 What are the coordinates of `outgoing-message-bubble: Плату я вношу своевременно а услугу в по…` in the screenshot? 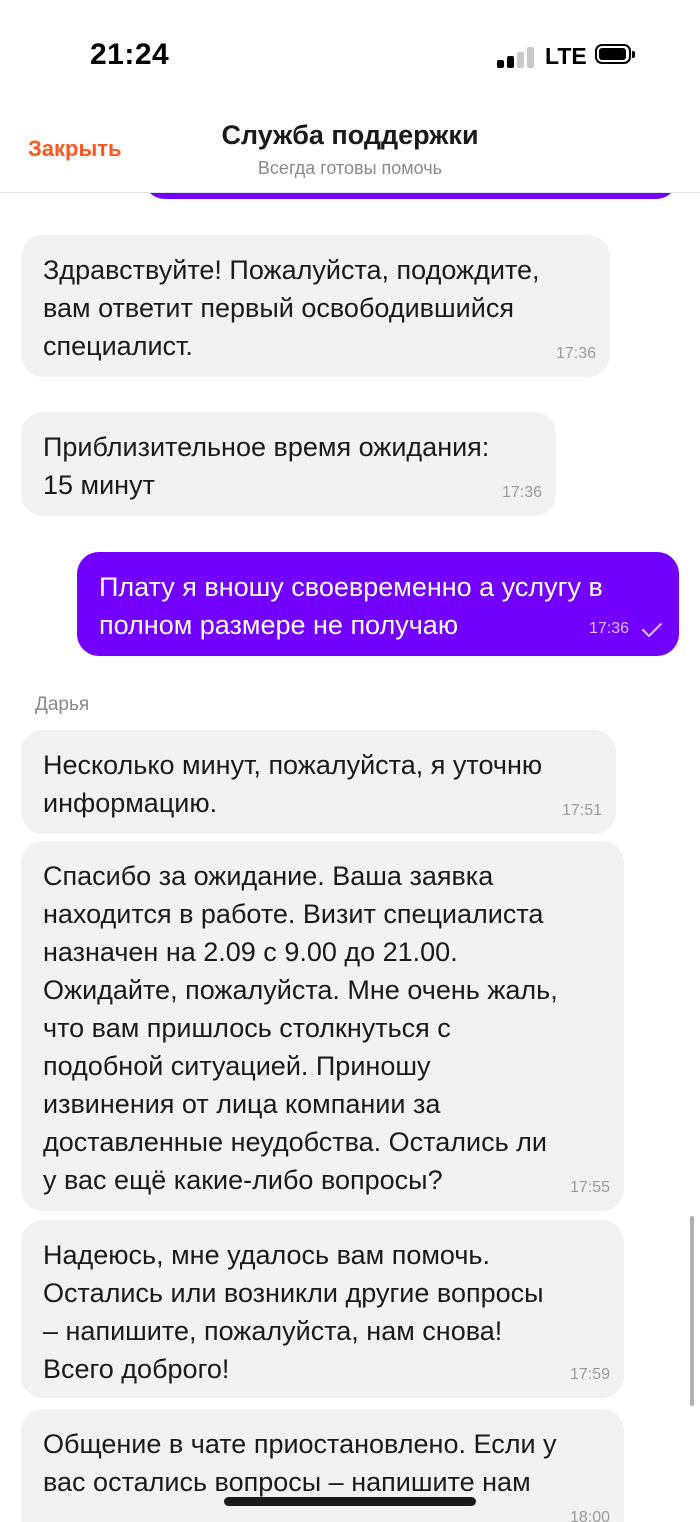 It's located at (378, 604).